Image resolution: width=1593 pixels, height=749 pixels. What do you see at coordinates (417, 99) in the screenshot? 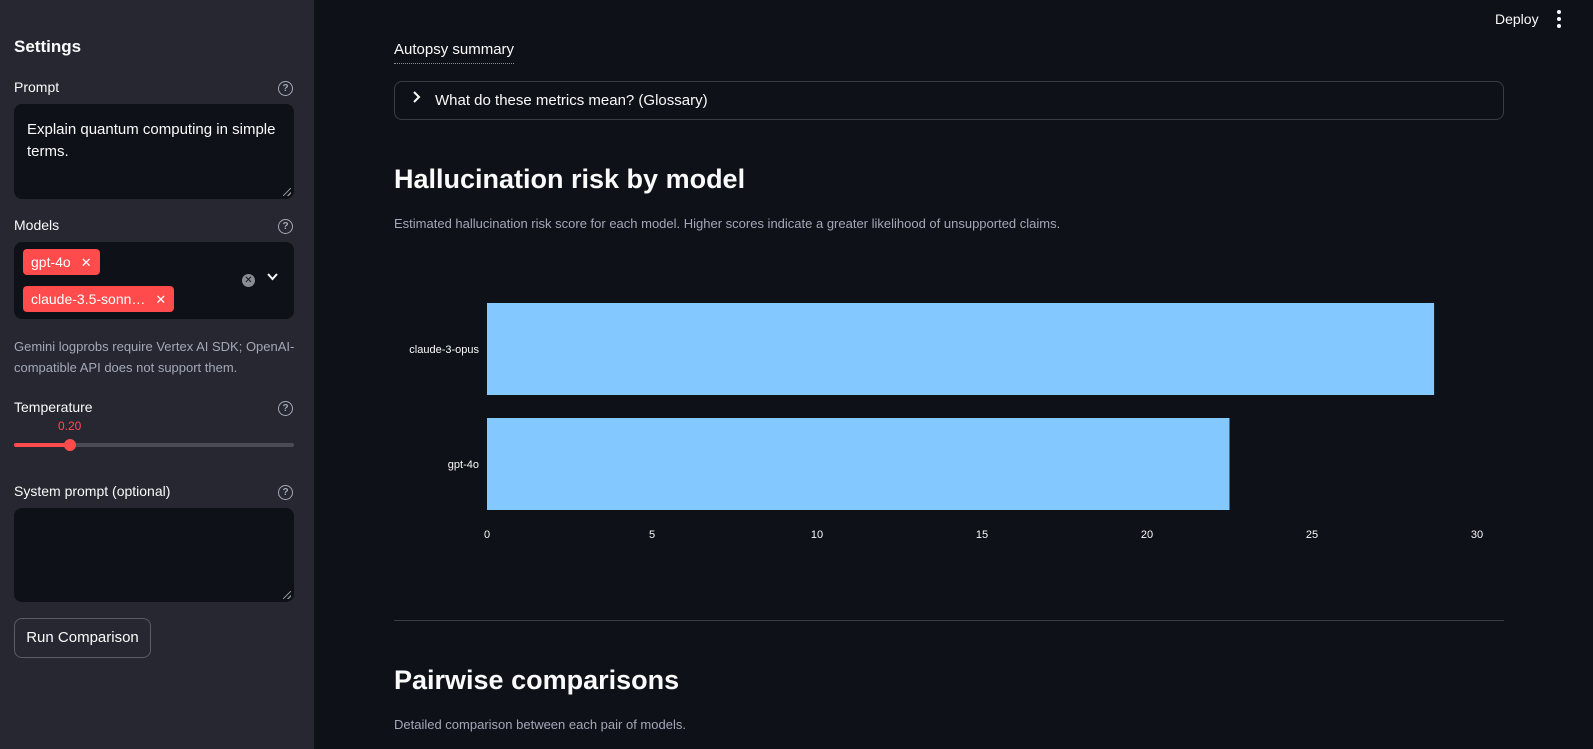
I see `chevron-right-icon` at bounding box center [417, 99].